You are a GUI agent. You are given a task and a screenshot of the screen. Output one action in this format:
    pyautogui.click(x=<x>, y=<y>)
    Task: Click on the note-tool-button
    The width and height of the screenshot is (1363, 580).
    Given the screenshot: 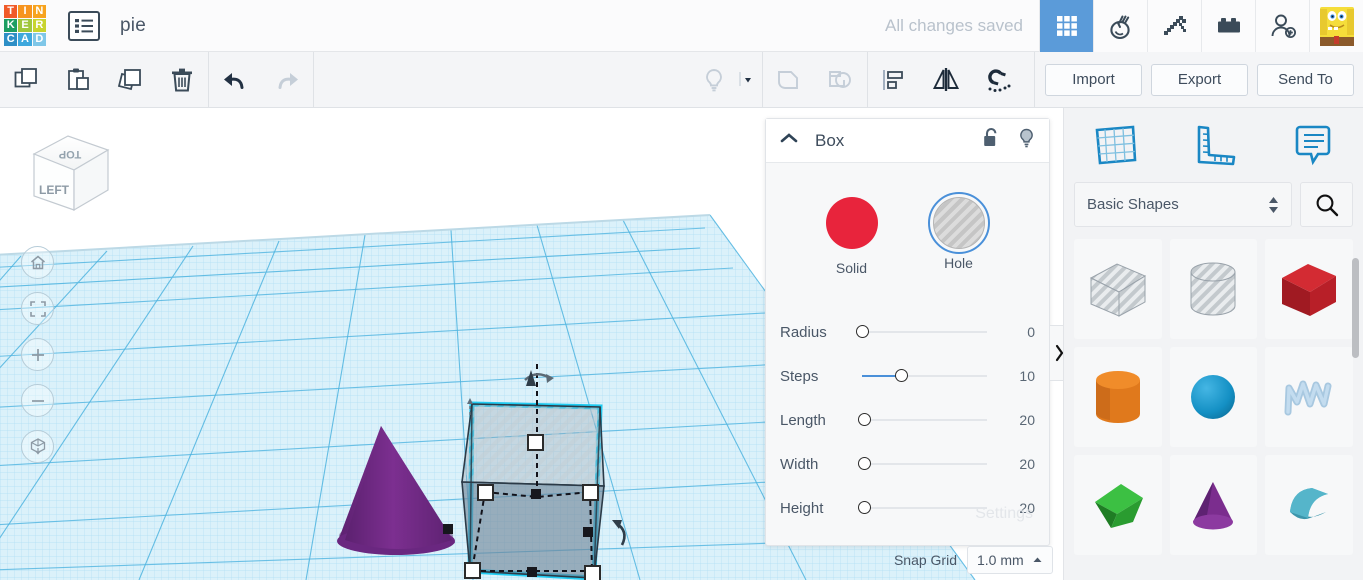 What is the action you would take?
    pyautogui.click(x=1313, y=145)
    